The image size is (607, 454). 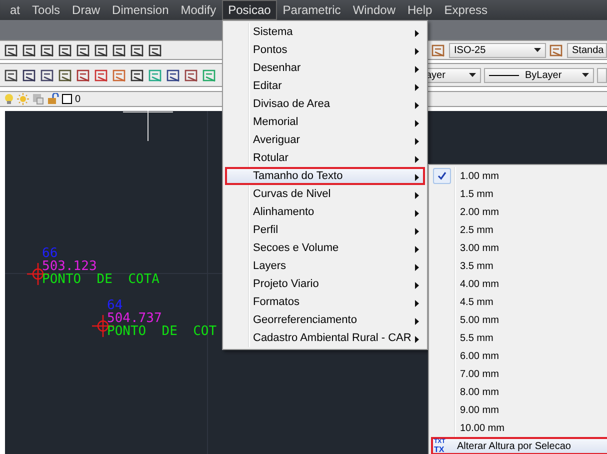 What do you see at coordinates (134, 318) in the screenshot?
I see `point-elevation: 504.737` at bounding box center [134, 318].